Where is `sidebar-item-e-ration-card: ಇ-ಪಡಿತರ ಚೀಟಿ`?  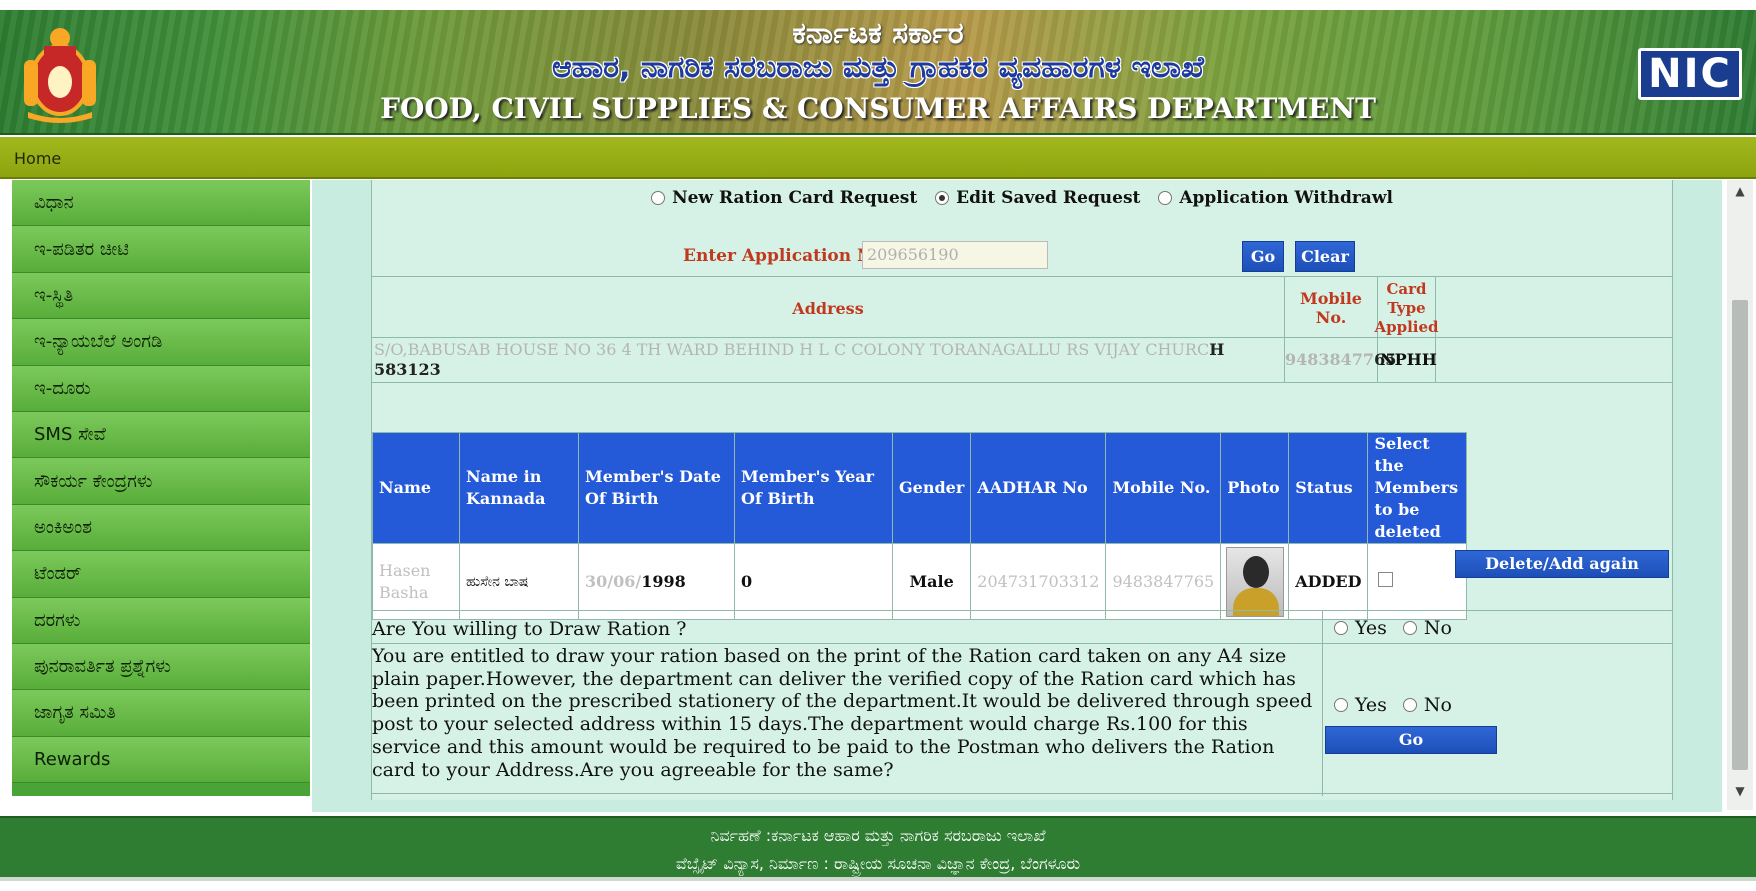 sidebar-item-e-ration-card: ಇ-ಪಡಿತರ ಚೀಟಿ is located at coordinates (161, 249).